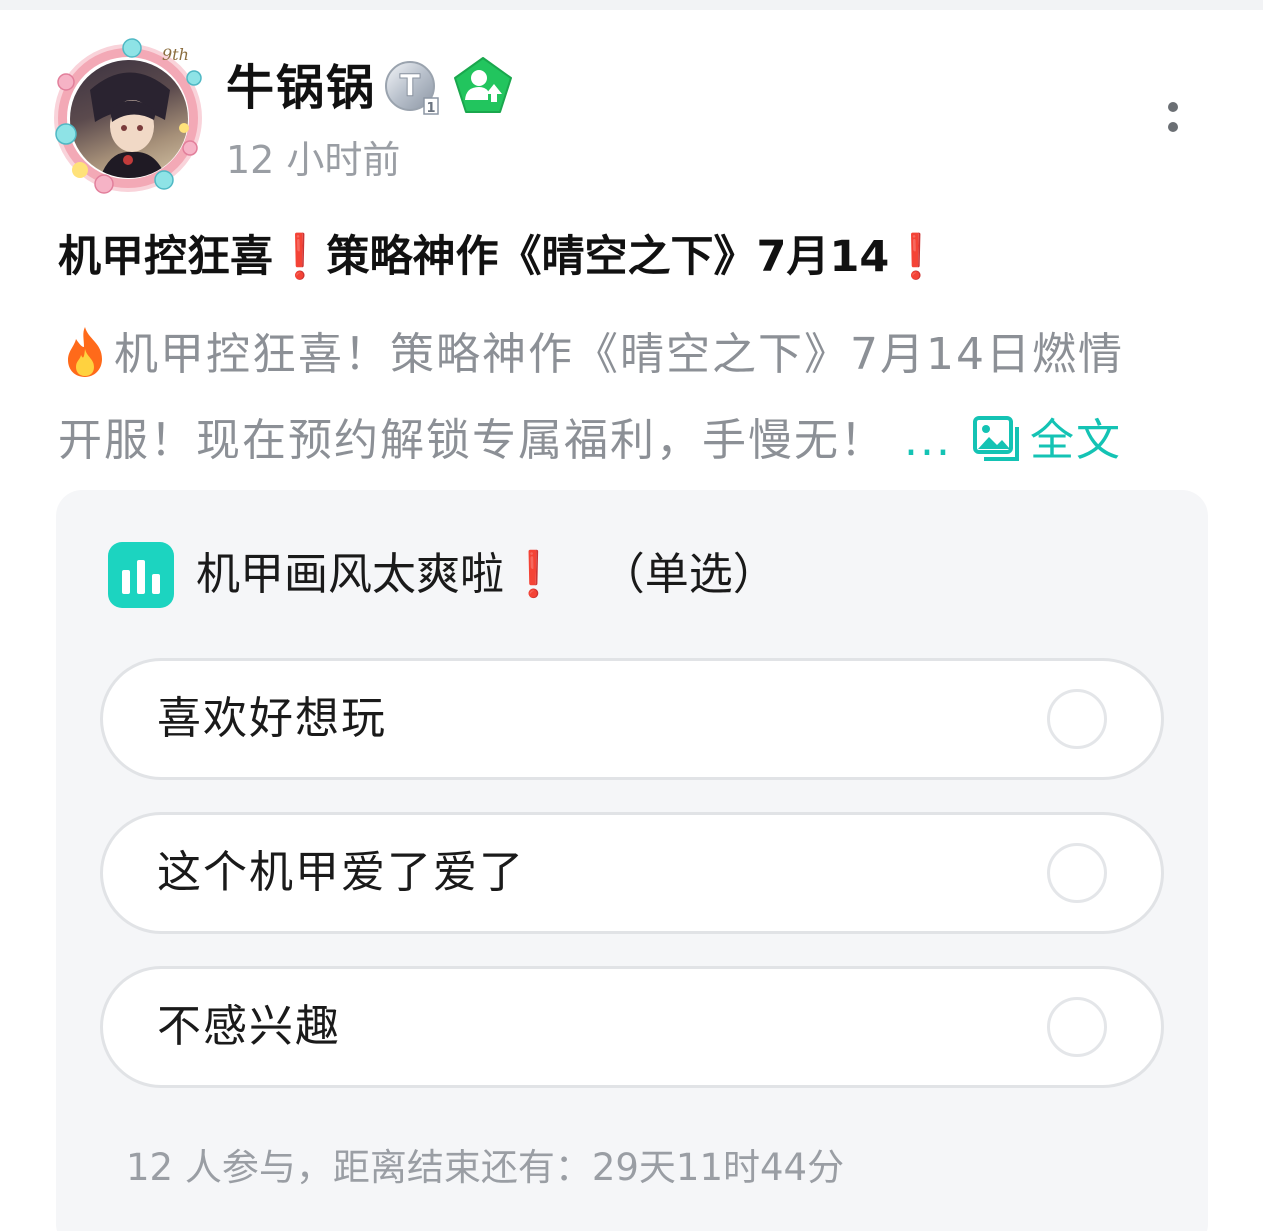  I want to click on poll-option: 喜欢好想玩, so click(632, 719).